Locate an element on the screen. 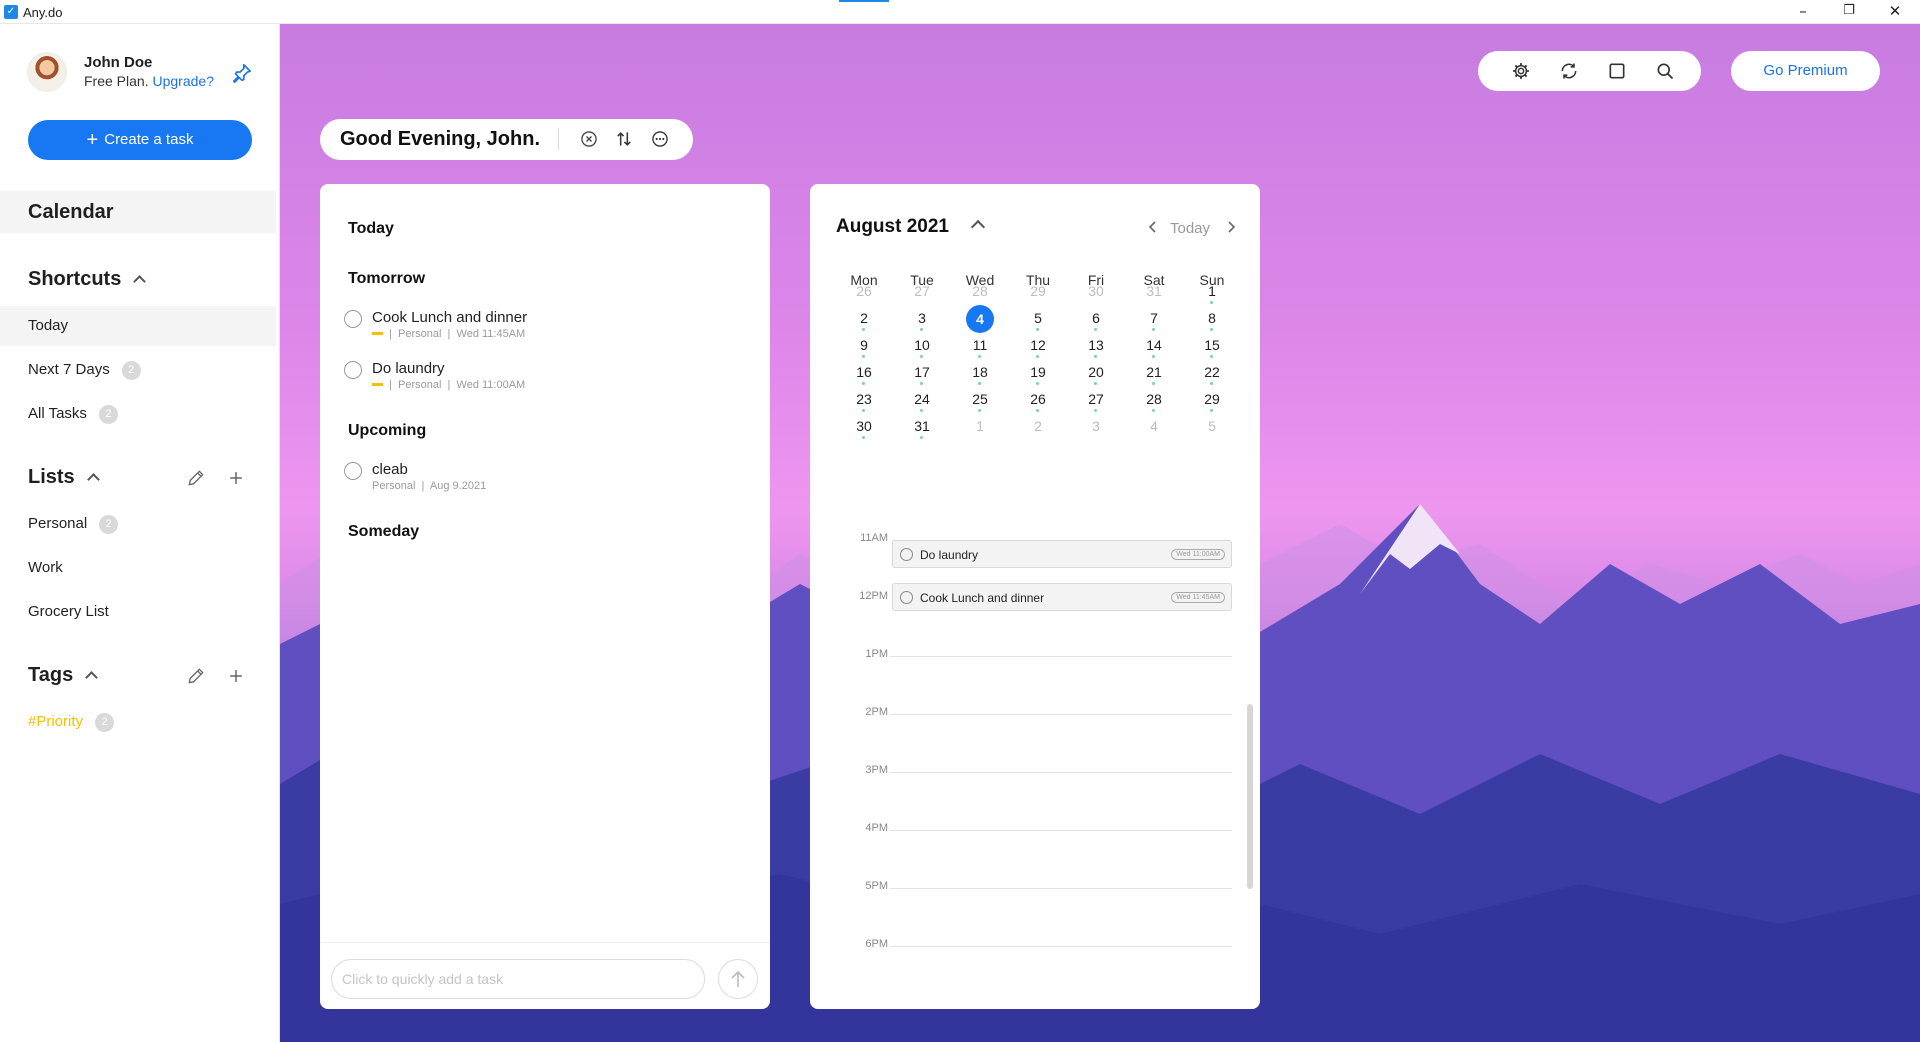 The height and width of the screenshot is (1042, 1920). task-item: Do laundry | Personal | Wed 11:00AM is located at coordinates (544, 379).